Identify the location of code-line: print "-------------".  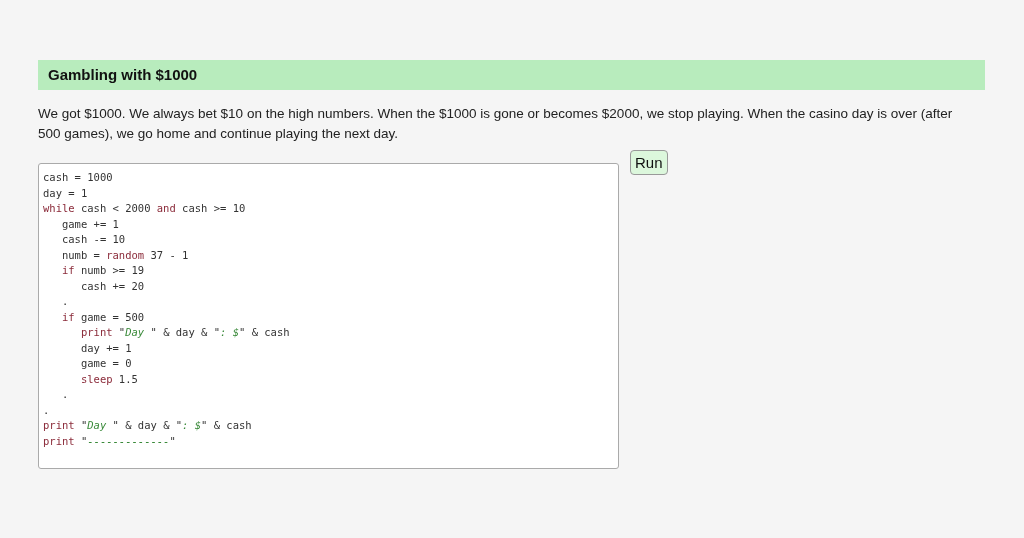
(109, 441).